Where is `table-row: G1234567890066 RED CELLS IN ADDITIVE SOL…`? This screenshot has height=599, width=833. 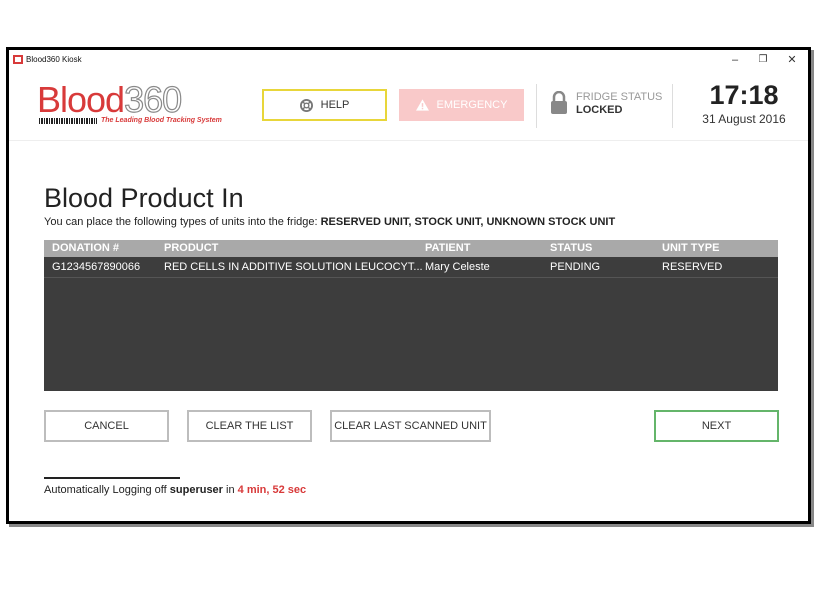
table-row: G1234567890066 RED CELLS IN ADDITIVE SOL… is located at coordinates (411, 267).